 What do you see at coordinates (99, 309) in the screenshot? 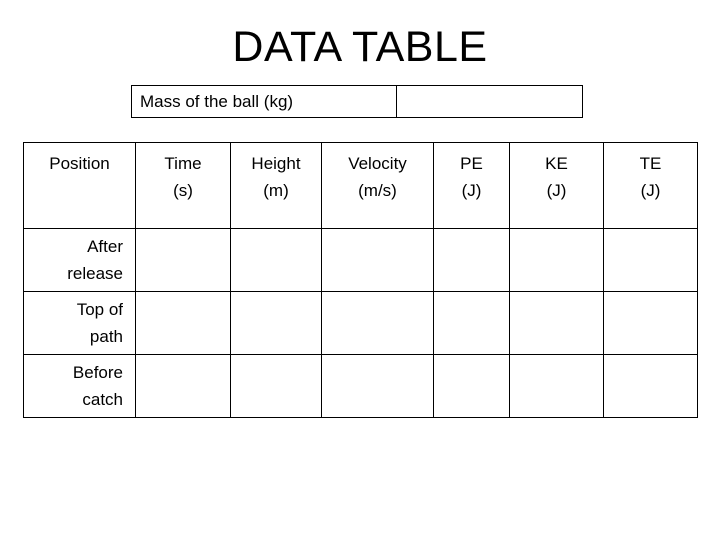
I see `row-label-line: Top of` at bounding box center [99, 309].